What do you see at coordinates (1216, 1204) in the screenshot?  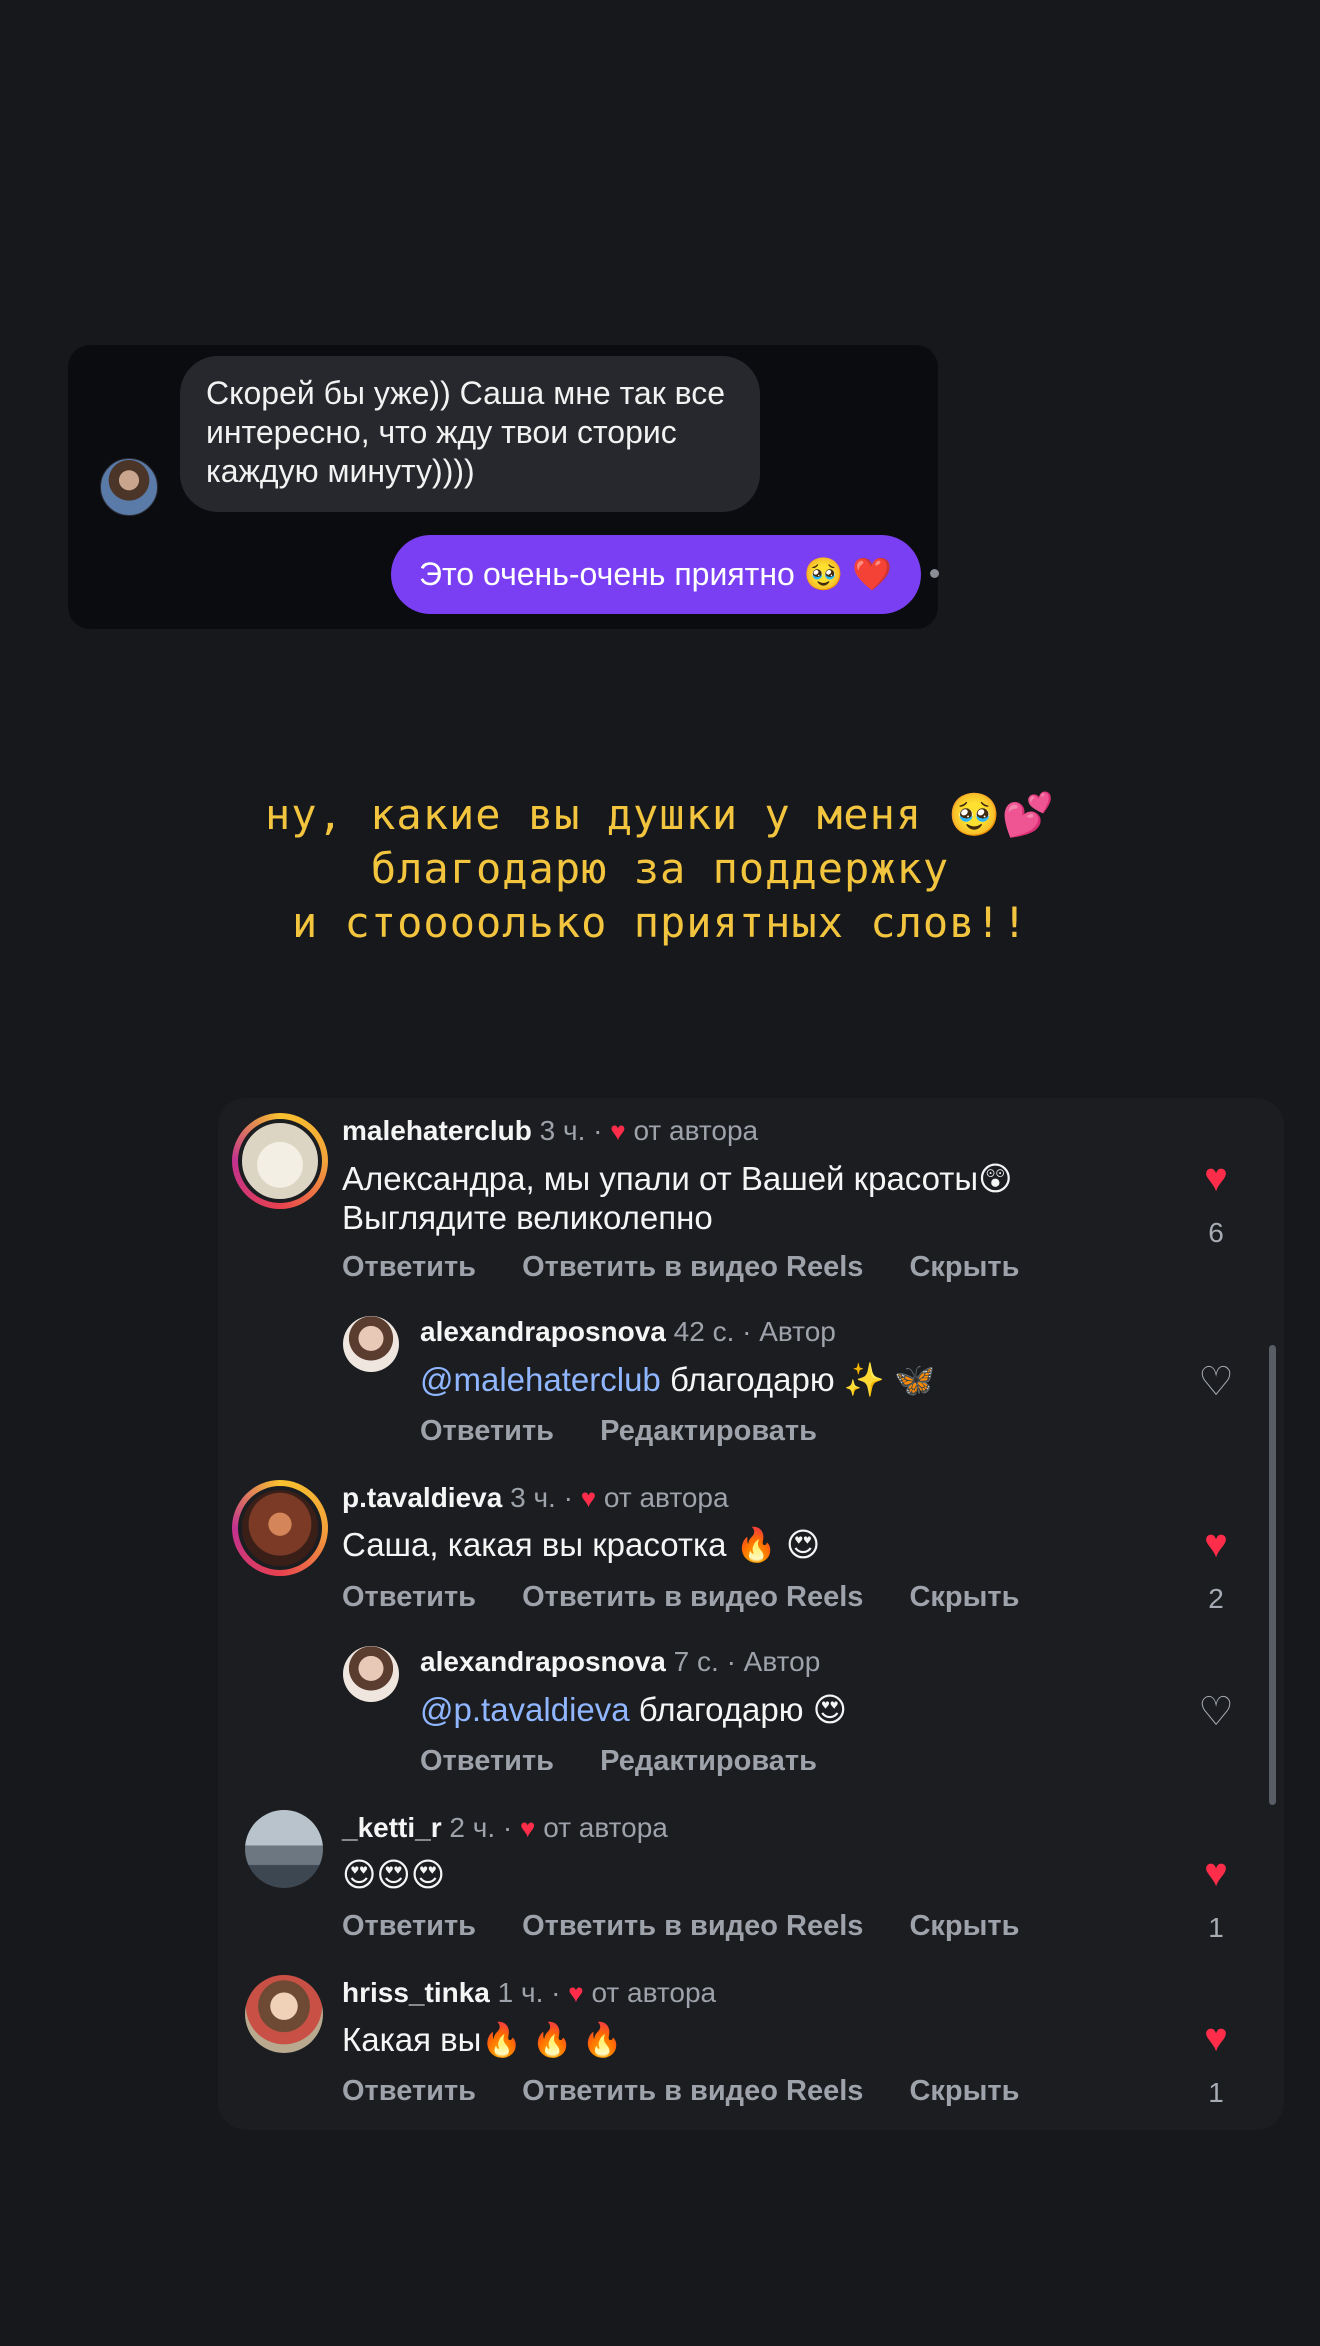 I see `like-control: ♥ 6` at bounding box center [1216, 1204].